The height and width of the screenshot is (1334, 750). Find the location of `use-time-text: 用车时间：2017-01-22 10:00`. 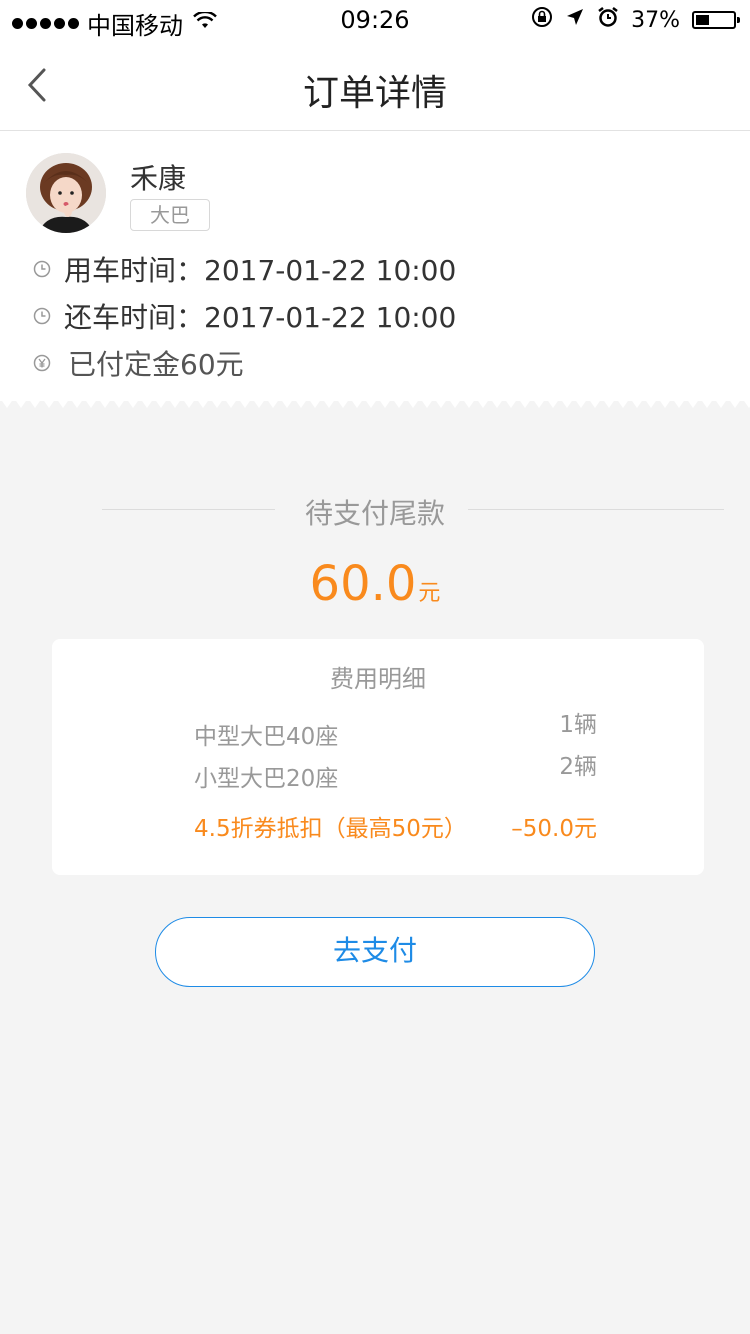

use-time-text: 用车时间：2017-01-22 10:00 is located at coordinates (260, 270).